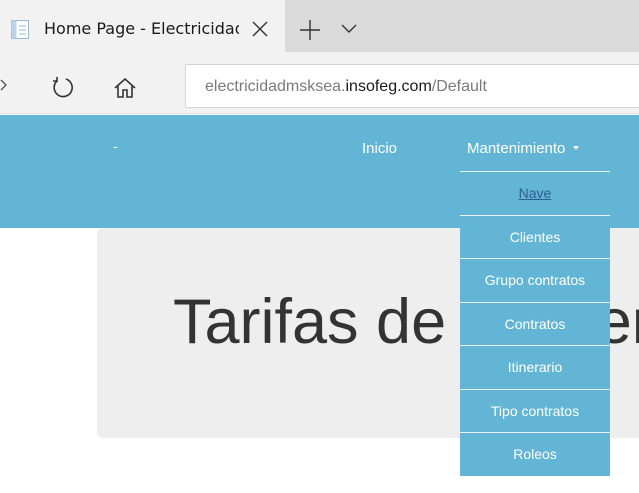 Image resolution: width=639 pixels, height=493 pixels. I want to click on dropdown-item-grupo-contratos: Grupo contratos, so click(535, 280).